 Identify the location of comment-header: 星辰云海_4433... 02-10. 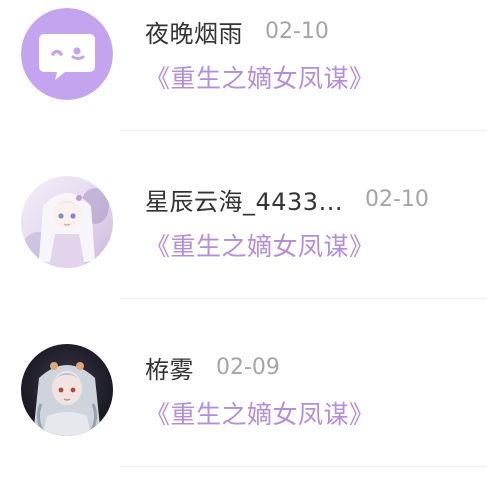
(287, 199).